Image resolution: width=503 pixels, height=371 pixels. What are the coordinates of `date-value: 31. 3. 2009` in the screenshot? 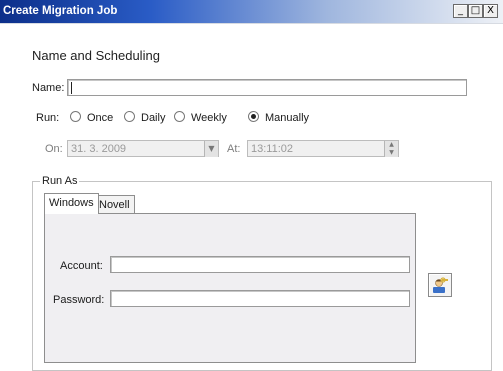 It's located at (99, 149).